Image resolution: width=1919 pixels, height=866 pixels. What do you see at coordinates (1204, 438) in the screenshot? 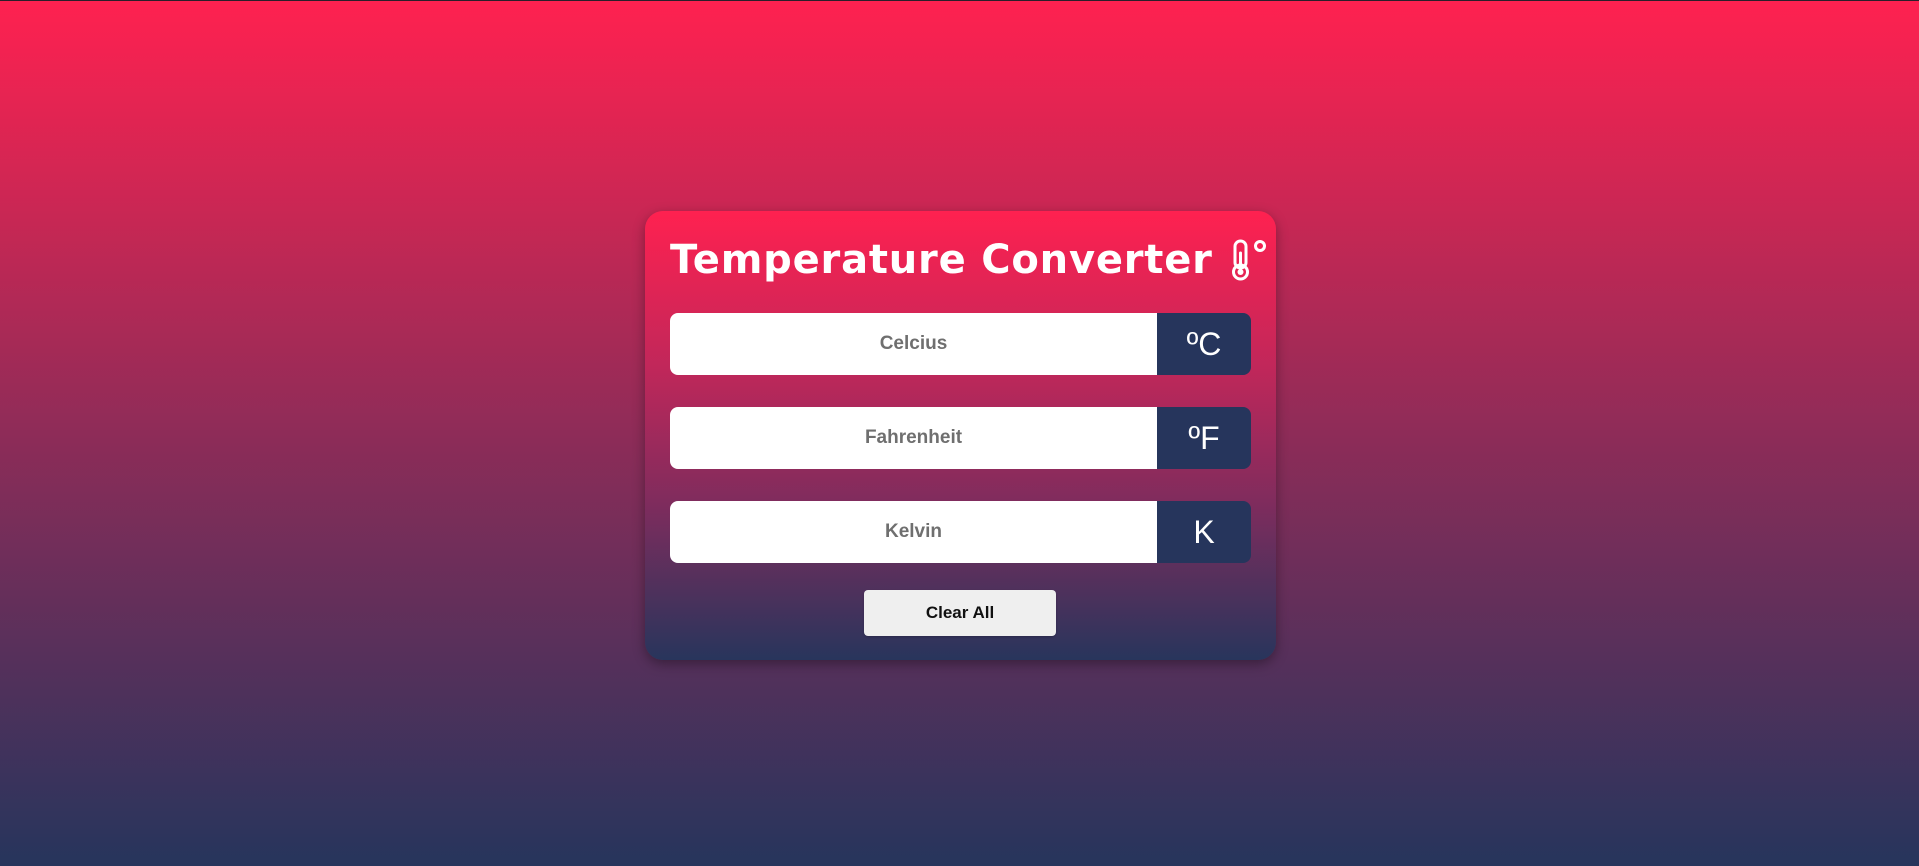
I see `fahrenheit-unit-badge: ºF` at bounding box center [1204, 438].